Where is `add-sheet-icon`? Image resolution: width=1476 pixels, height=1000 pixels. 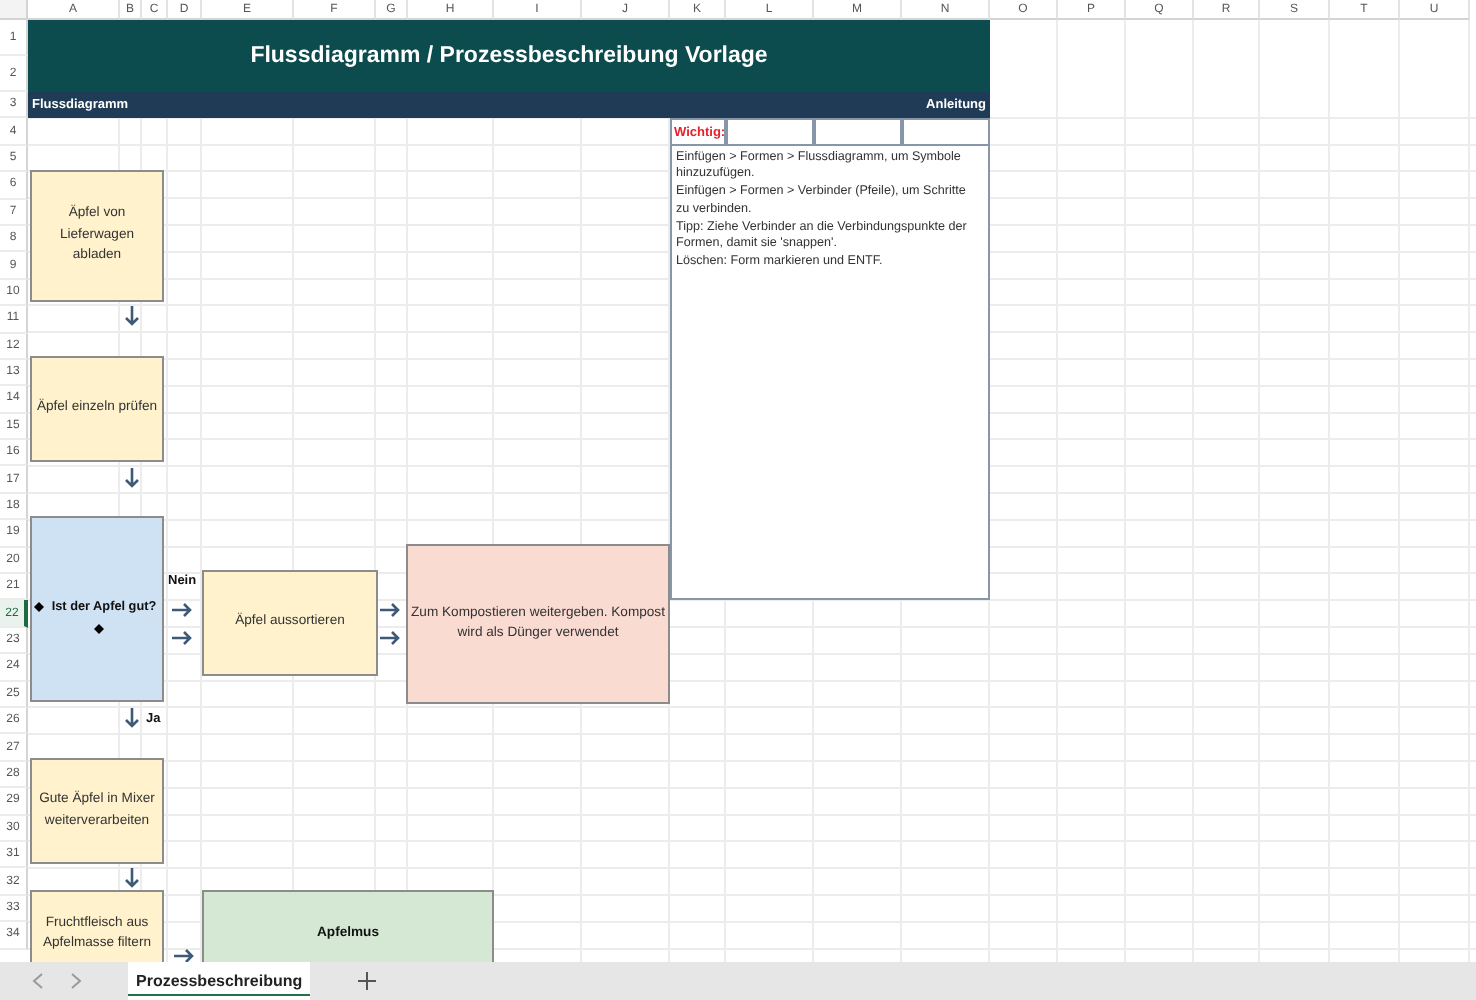 add-sheet-icon is located at coordinates (367, 981).